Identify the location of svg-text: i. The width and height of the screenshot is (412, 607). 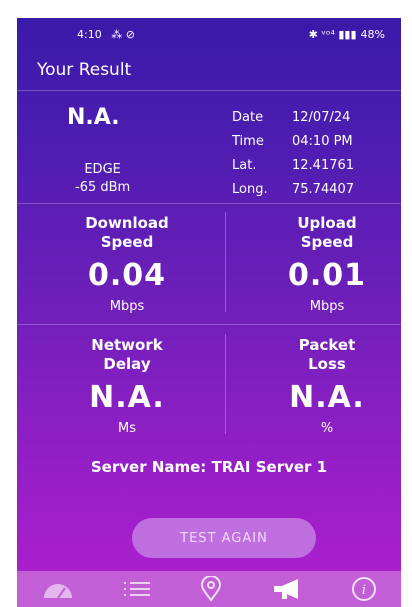
(364, 590).